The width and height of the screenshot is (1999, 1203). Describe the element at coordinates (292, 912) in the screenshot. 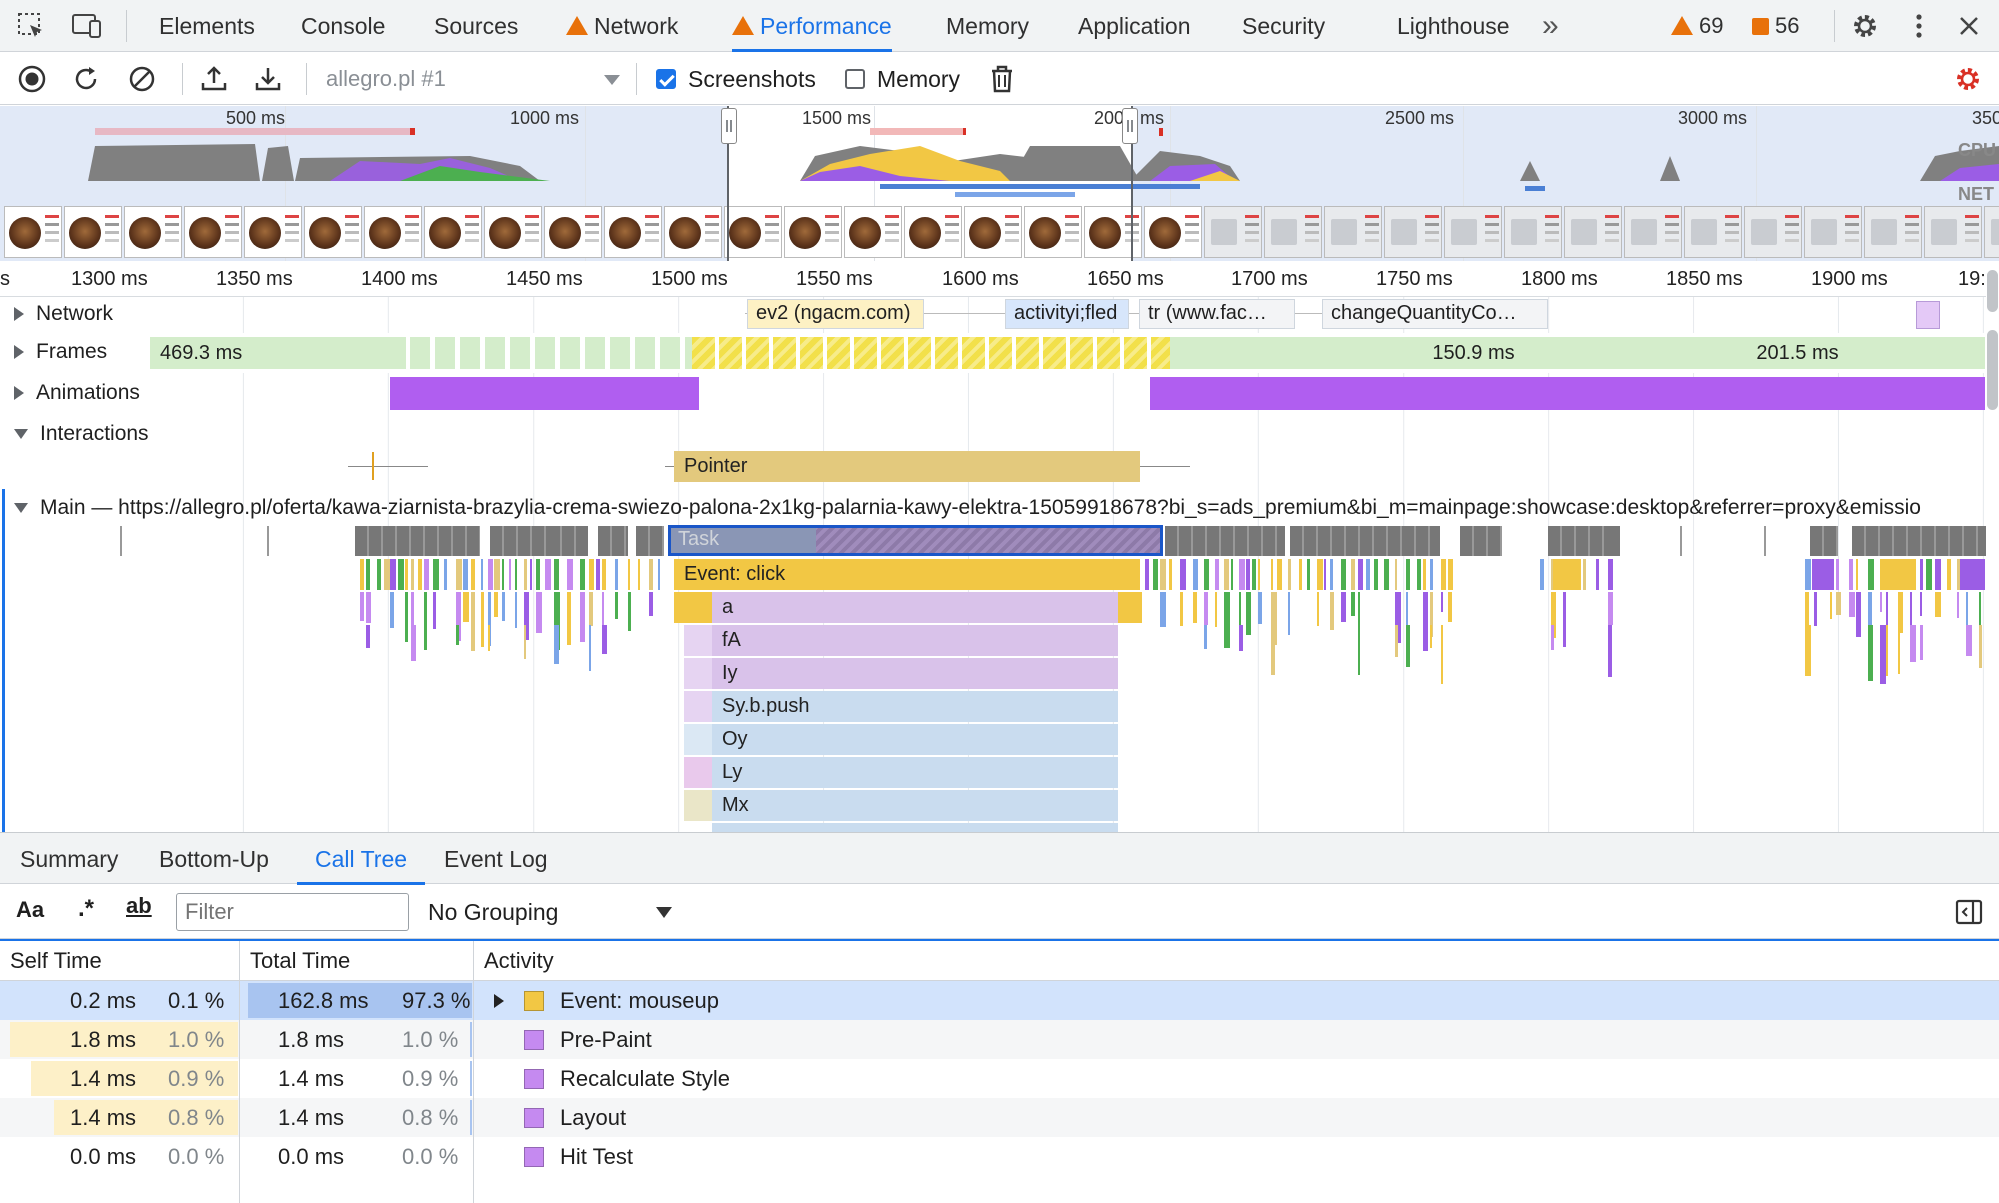

I see `filter-input` at that location.